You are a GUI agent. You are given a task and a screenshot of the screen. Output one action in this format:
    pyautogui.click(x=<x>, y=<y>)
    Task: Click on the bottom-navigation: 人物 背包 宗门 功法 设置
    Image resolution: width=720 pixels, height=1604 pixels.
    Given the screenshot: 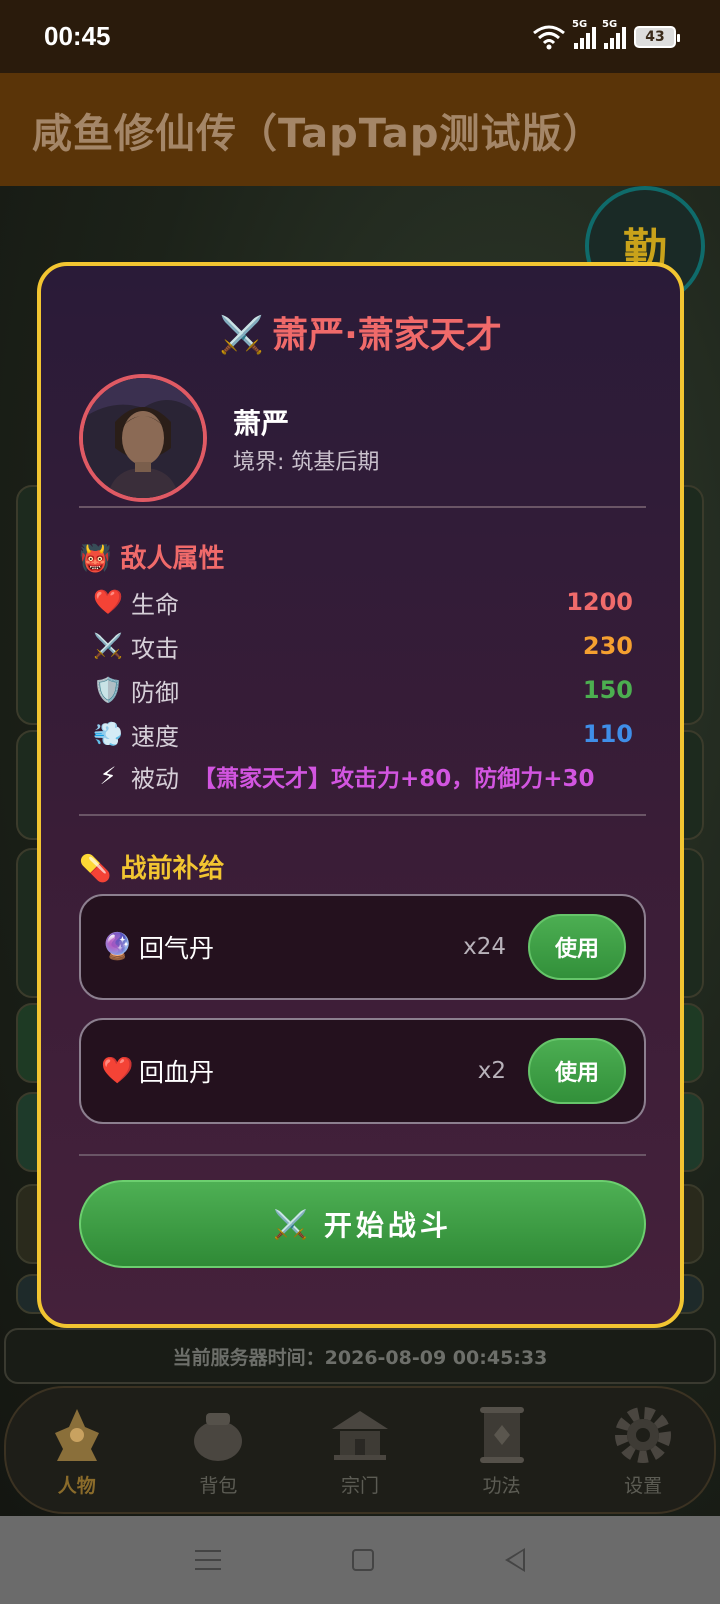 What is the action you would take?
    pyautogui.click(x=360, y=1450)
    